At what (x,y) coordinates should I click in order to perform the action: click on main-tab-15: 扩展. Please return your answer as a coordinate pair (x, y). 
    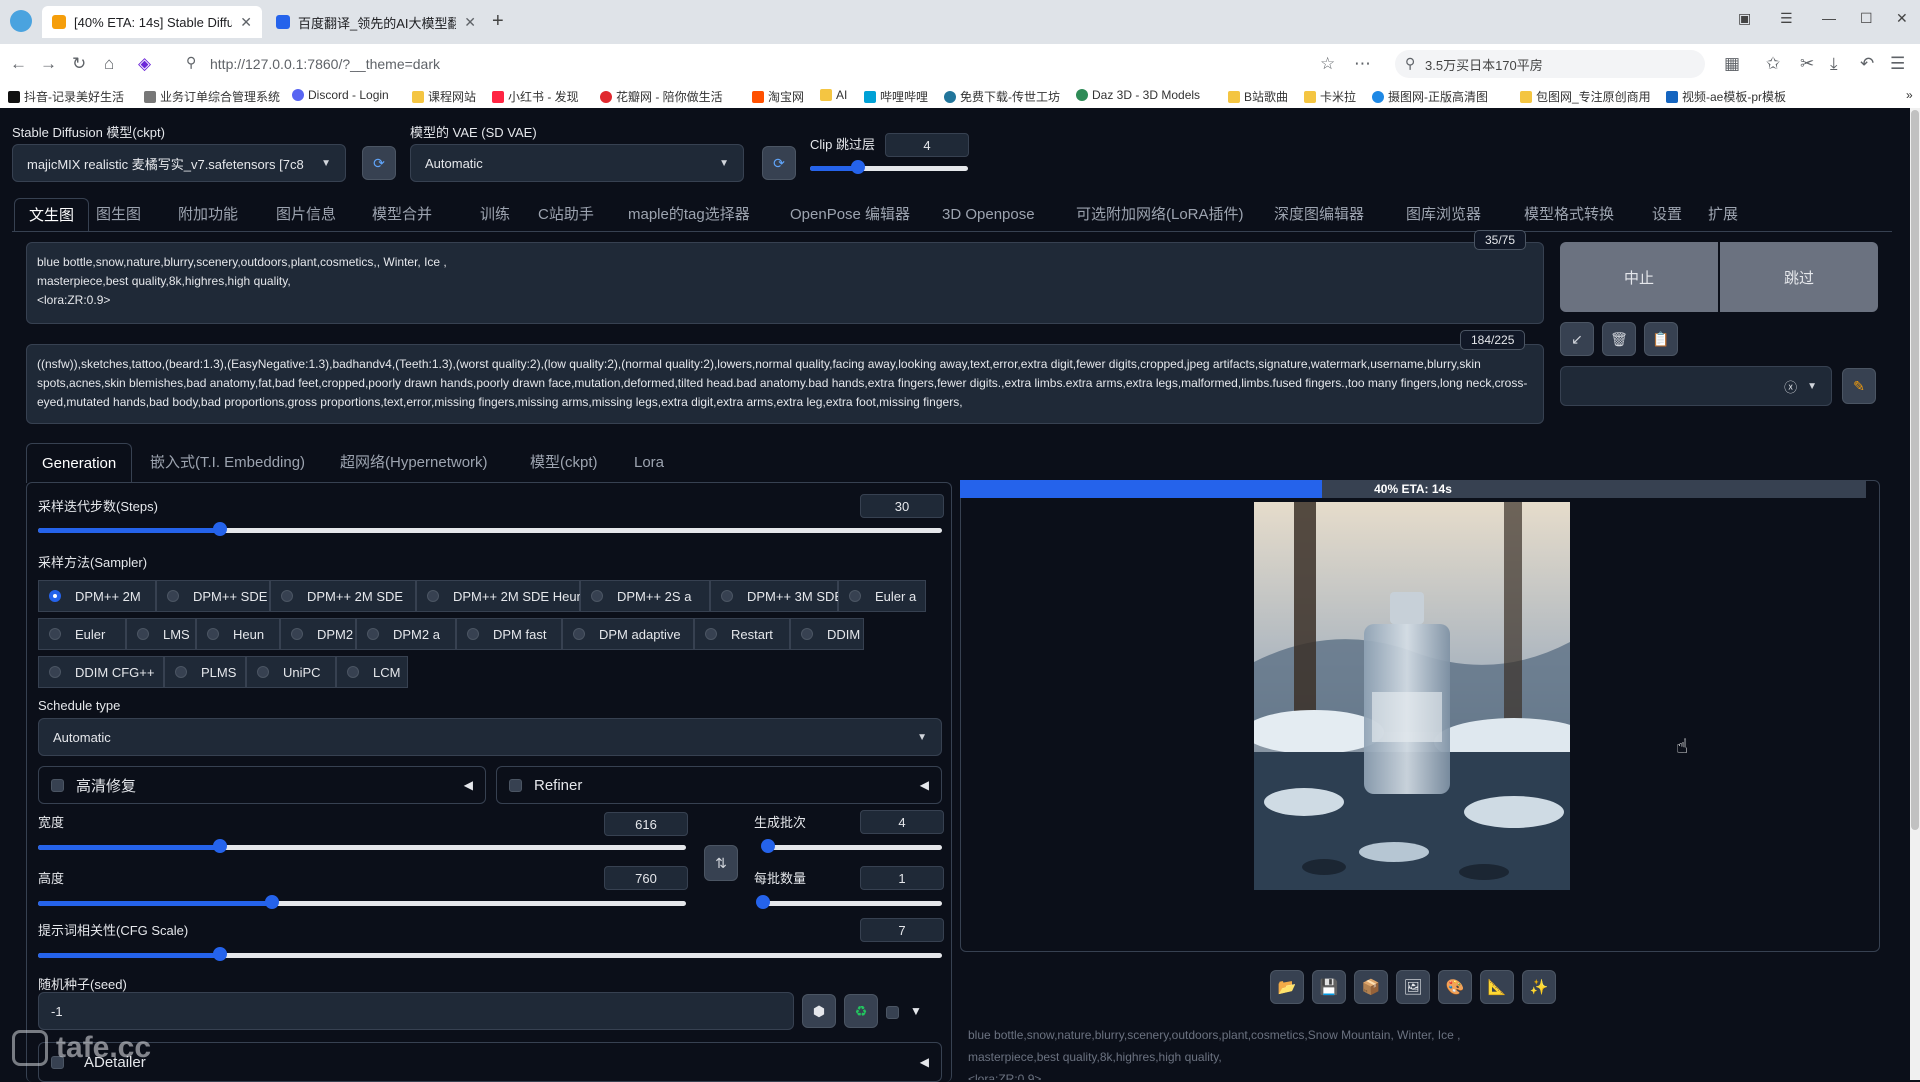
    Looking at the image, I should click on (1723, 215).